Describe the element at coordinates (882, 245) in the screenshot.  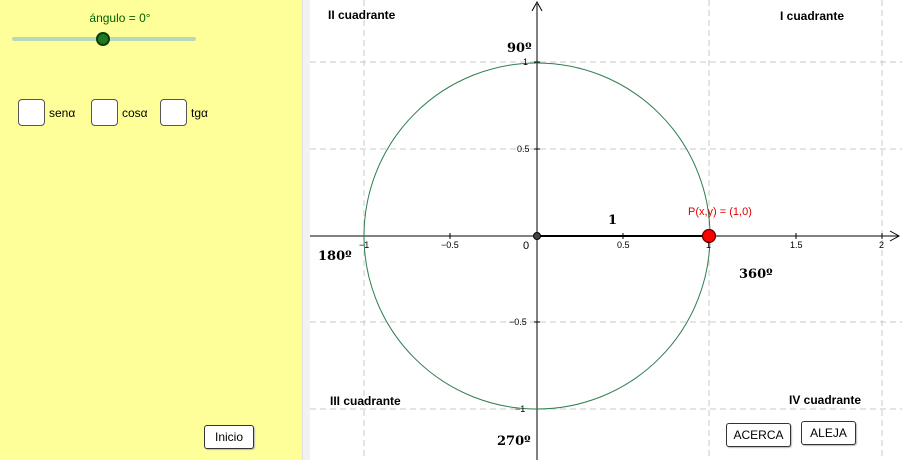
I see `x-tick-label: 2` at that location.